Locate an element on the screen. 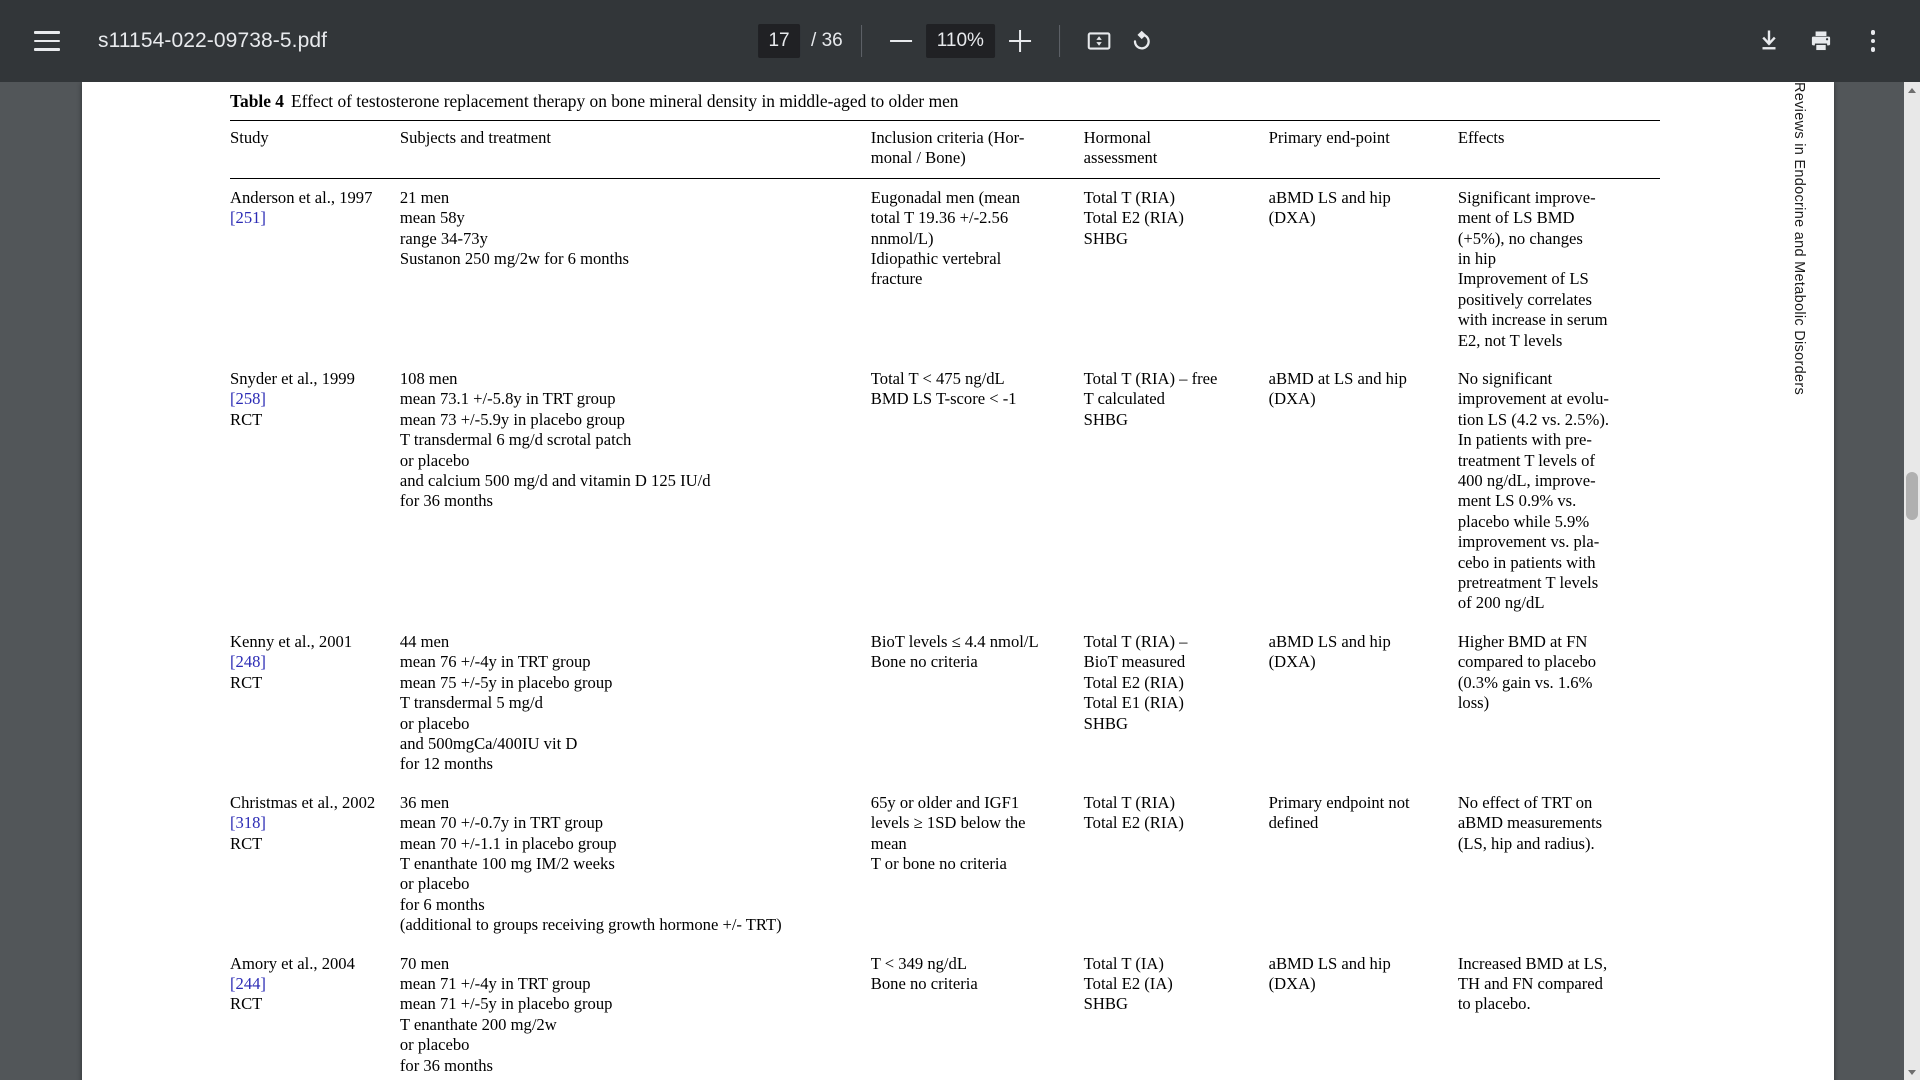 The height and width of the screenshot is (1080, 1920). fit-to-page-icon is located at coordinates (1099, 41).